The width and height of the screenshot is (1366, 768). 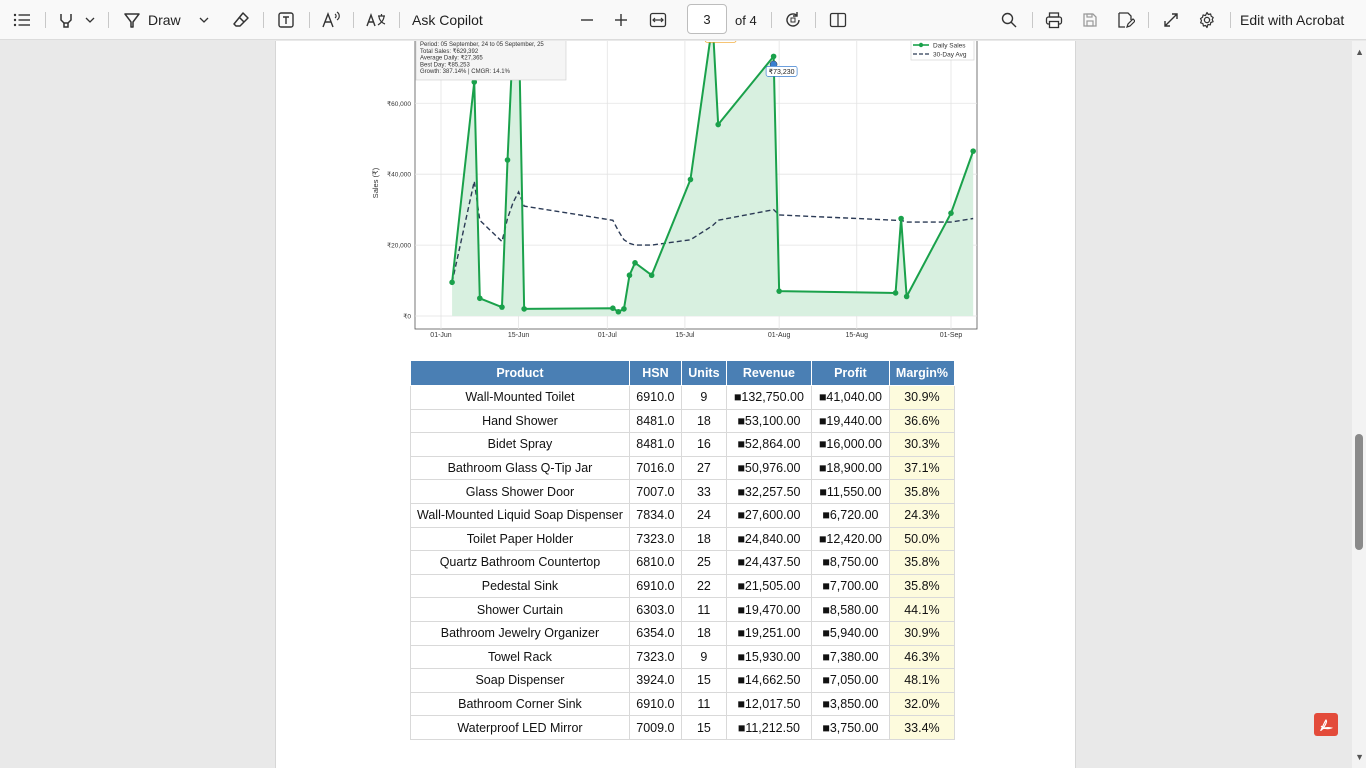 What do you see at coordinates (921, 45) in the screenshot?
I see `legend-swatch-daily-dot` at bounding box center [921, 45].